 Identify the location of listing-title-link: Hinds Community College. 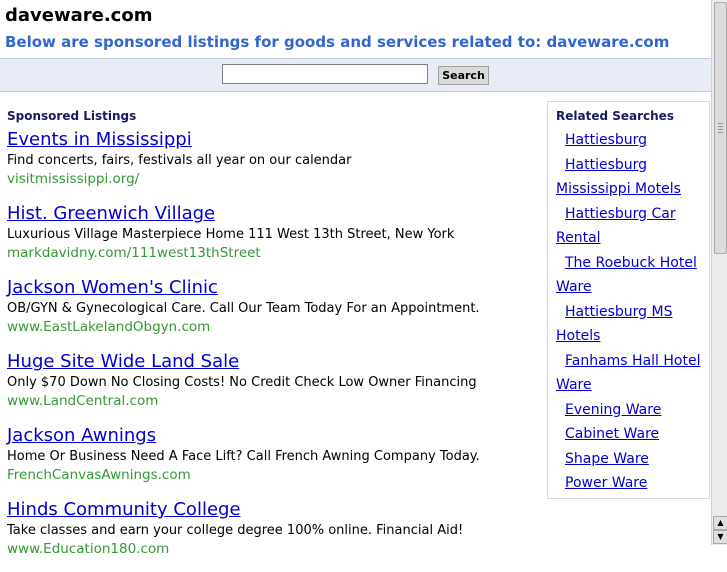
(272, 510).